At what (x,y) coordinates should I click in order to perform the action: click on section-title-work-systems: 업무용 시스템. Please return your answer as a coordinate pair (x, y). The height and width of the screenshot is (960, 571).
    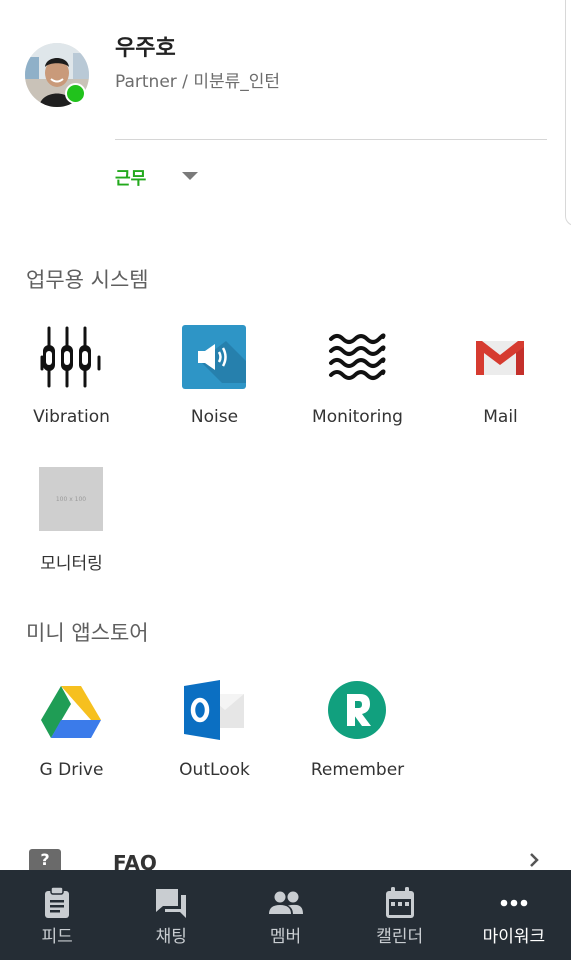
    Looking at the image, I should click on (87, 280).